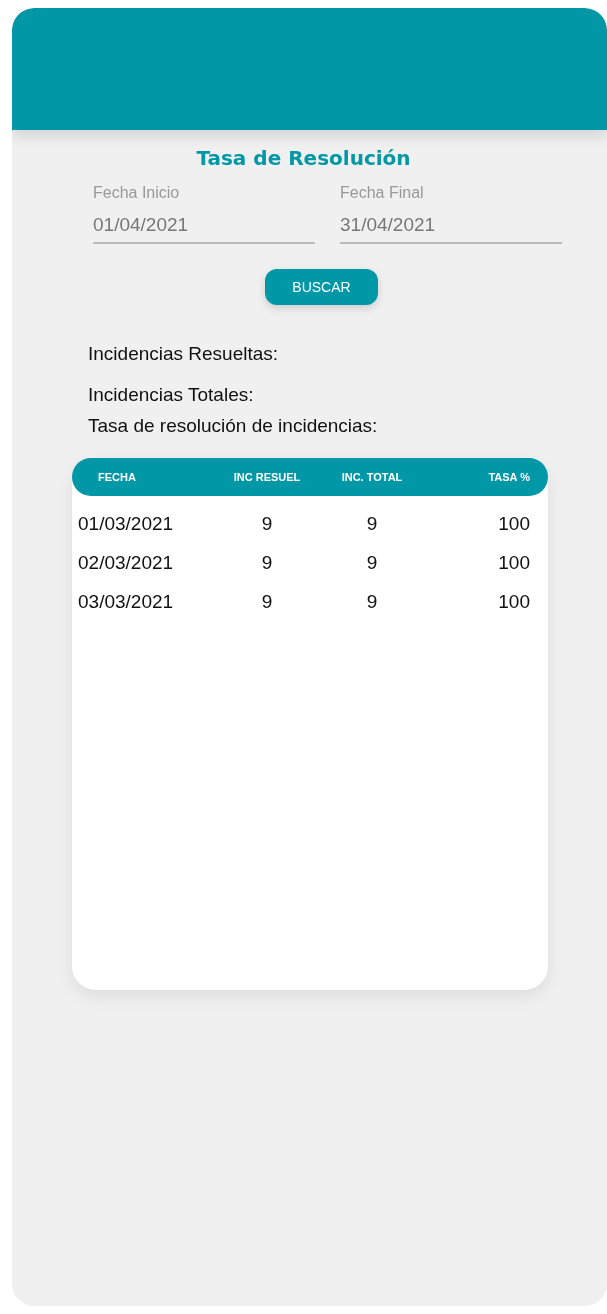 This screenshot has width=607, height=1314. I want to click on table-cell-text: 02/03/2021, so click(126, 562).